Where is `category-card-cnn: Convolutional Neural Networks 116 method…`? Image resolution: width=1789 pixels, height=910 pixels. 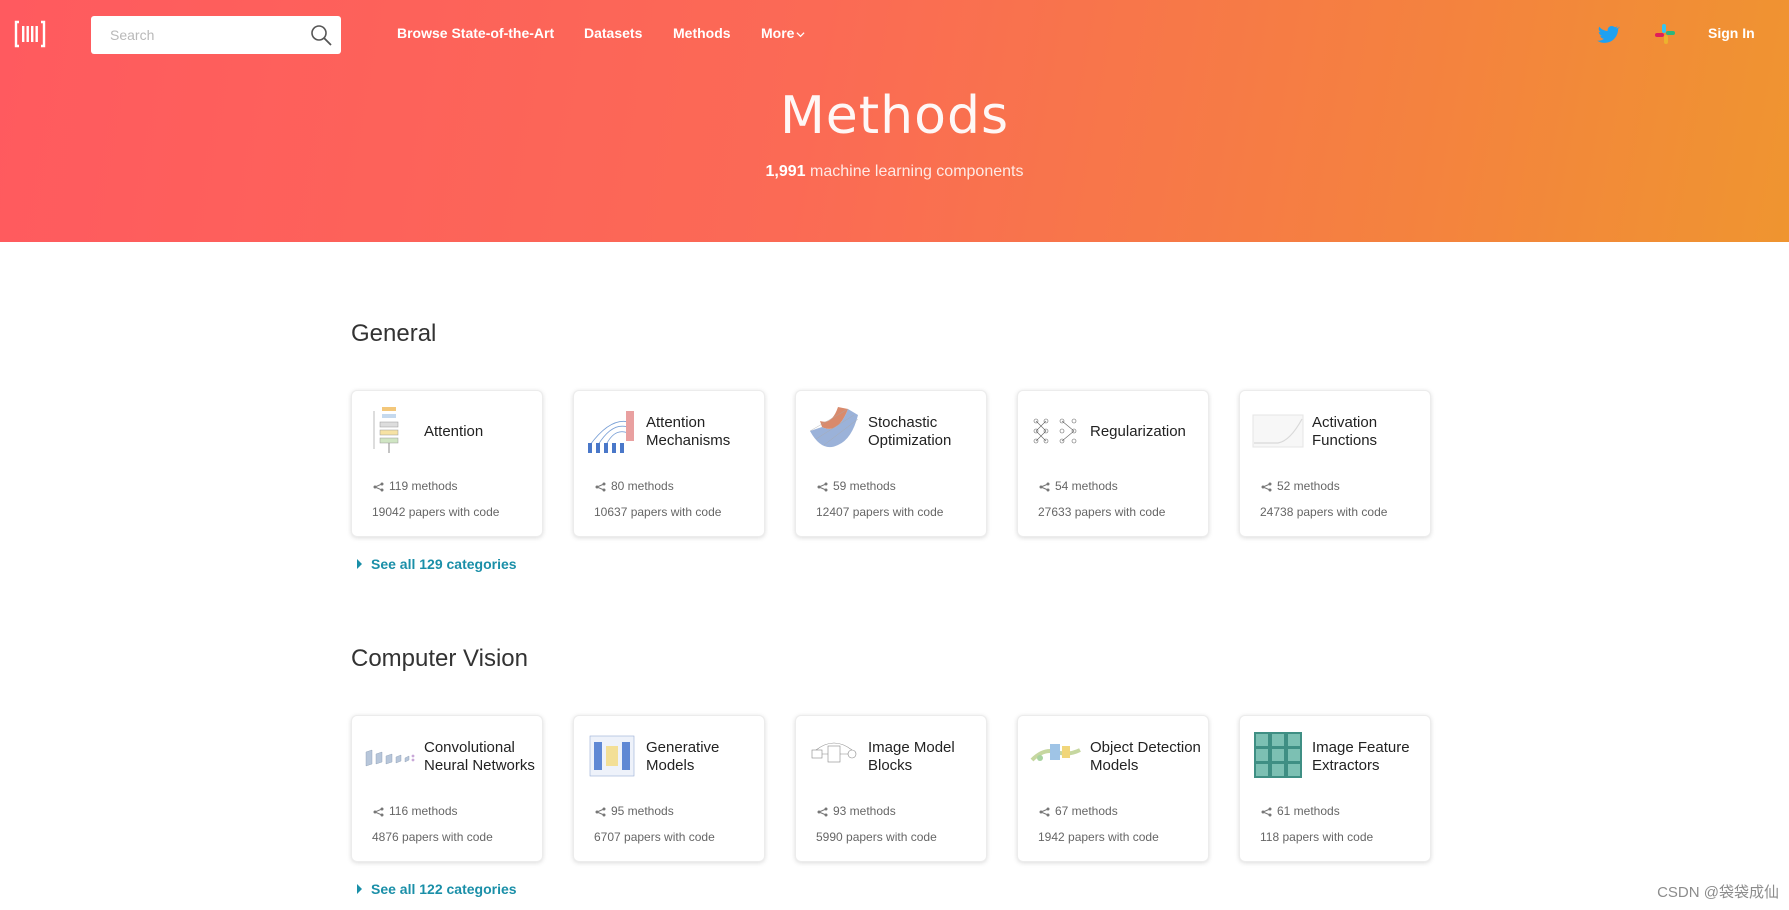
category-card-cnn: Convolutional Neural Networks 116 method… is located at coordinates (447, 788).